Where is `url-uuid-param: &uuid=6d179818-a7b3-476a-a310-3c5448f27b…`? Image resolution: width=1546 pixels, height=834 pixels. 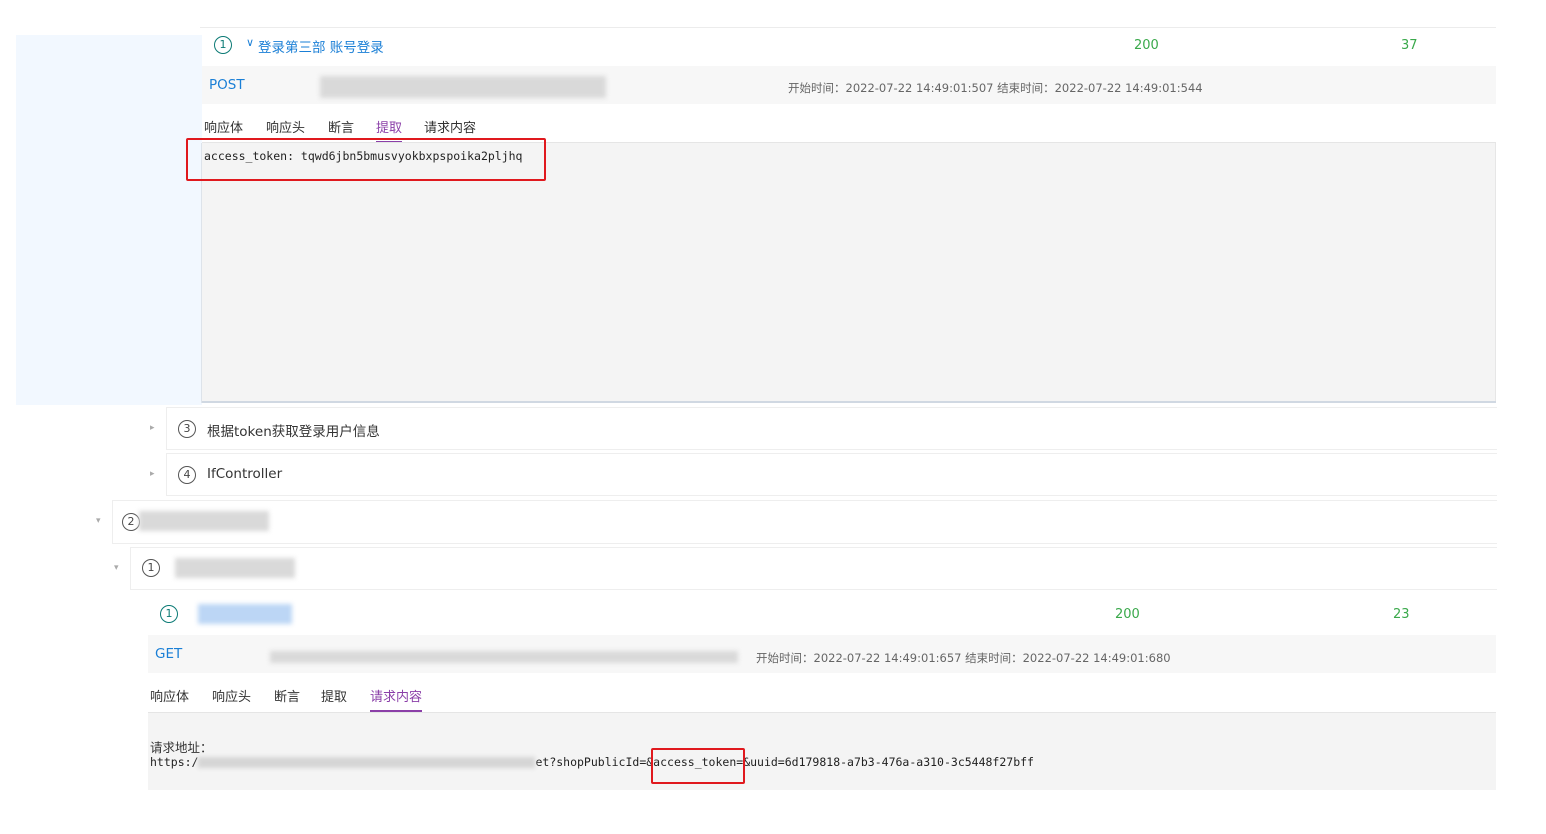
url-uuid-param: &uuid=6d179818-a7b3-476a-a310-3c5448f27b… is located at coordinates (888, 762).